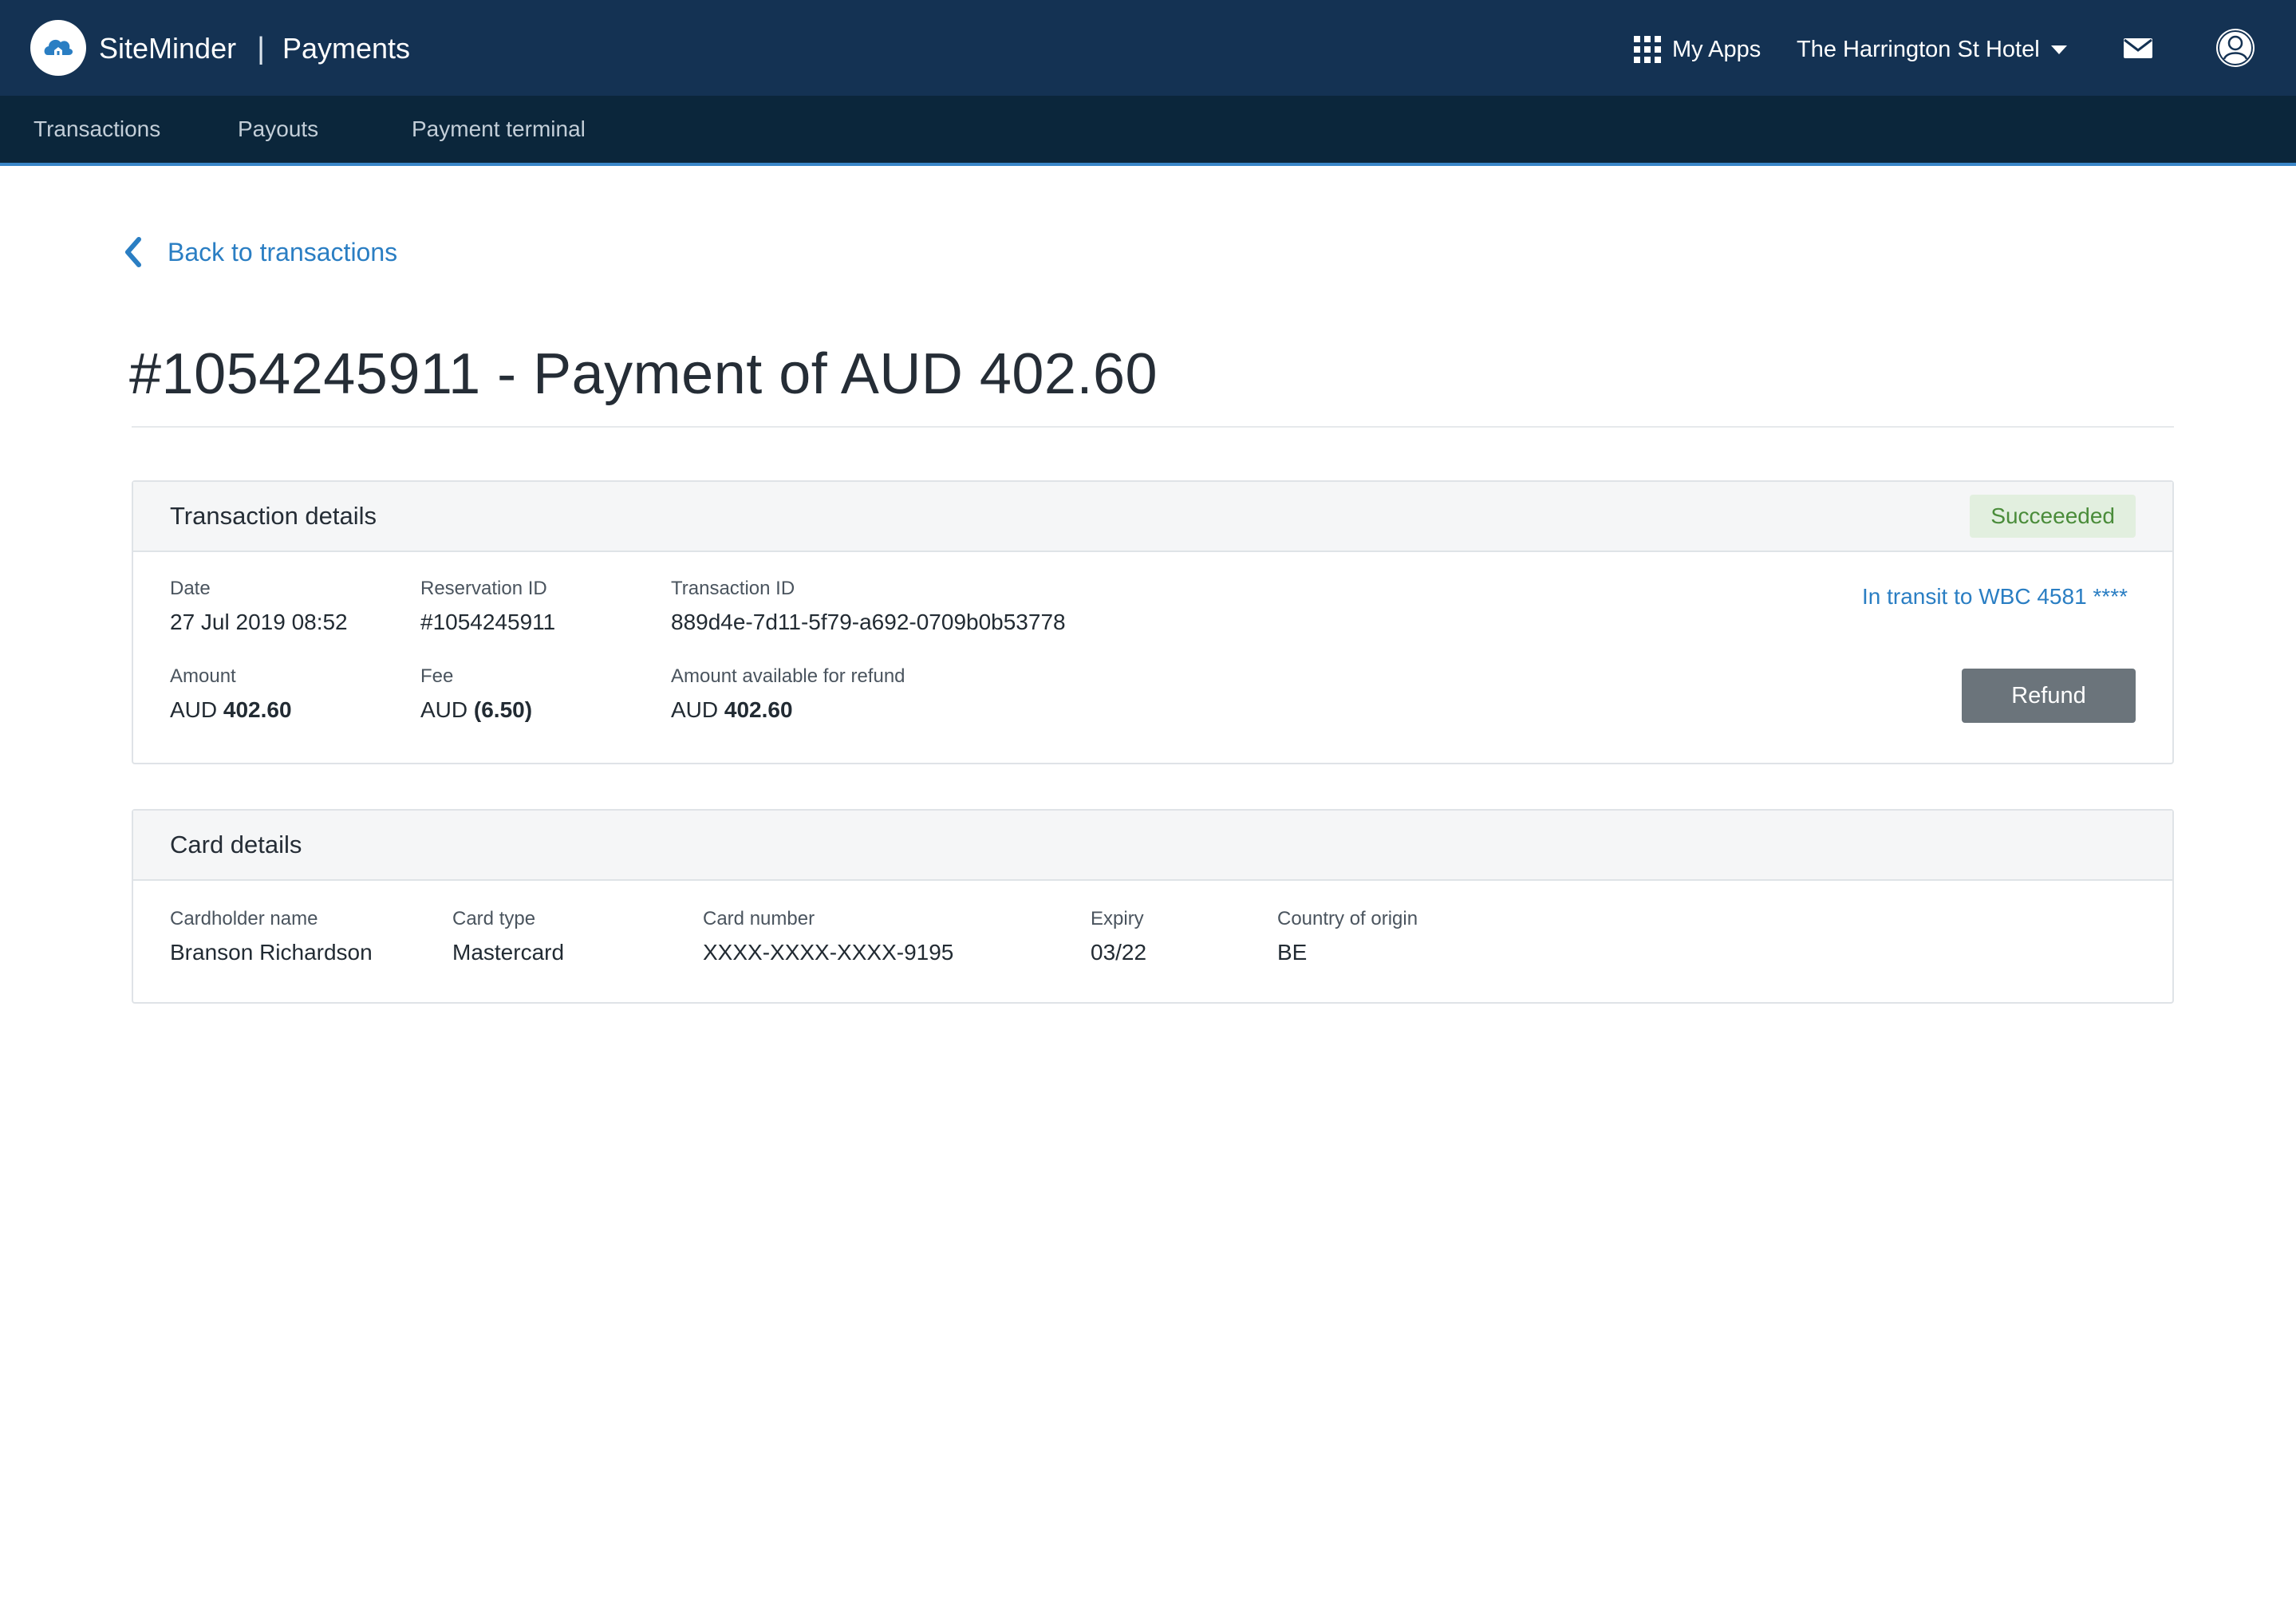  Describe the element at coordinates (733, 588) in the screenshot. I see `transaction-id-label: Transaction ID` at that location.